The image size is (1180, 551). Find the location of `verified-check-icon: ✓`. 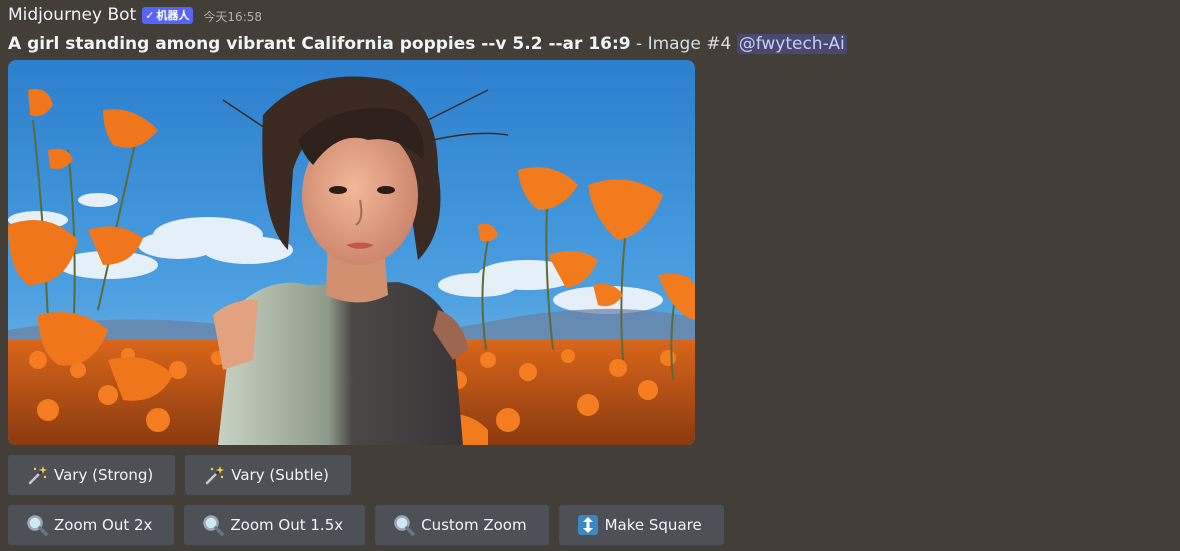

verified-check-icon: ✓ is located at coordinates (150, 15).